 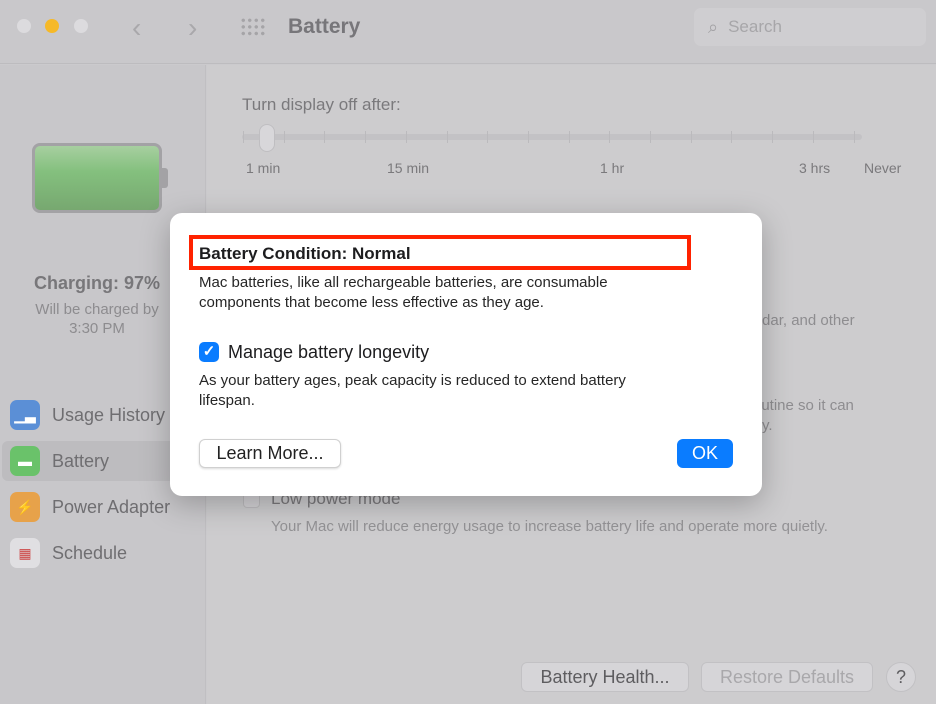 I want to click on help-button: ?, so click(x=901, y=677).